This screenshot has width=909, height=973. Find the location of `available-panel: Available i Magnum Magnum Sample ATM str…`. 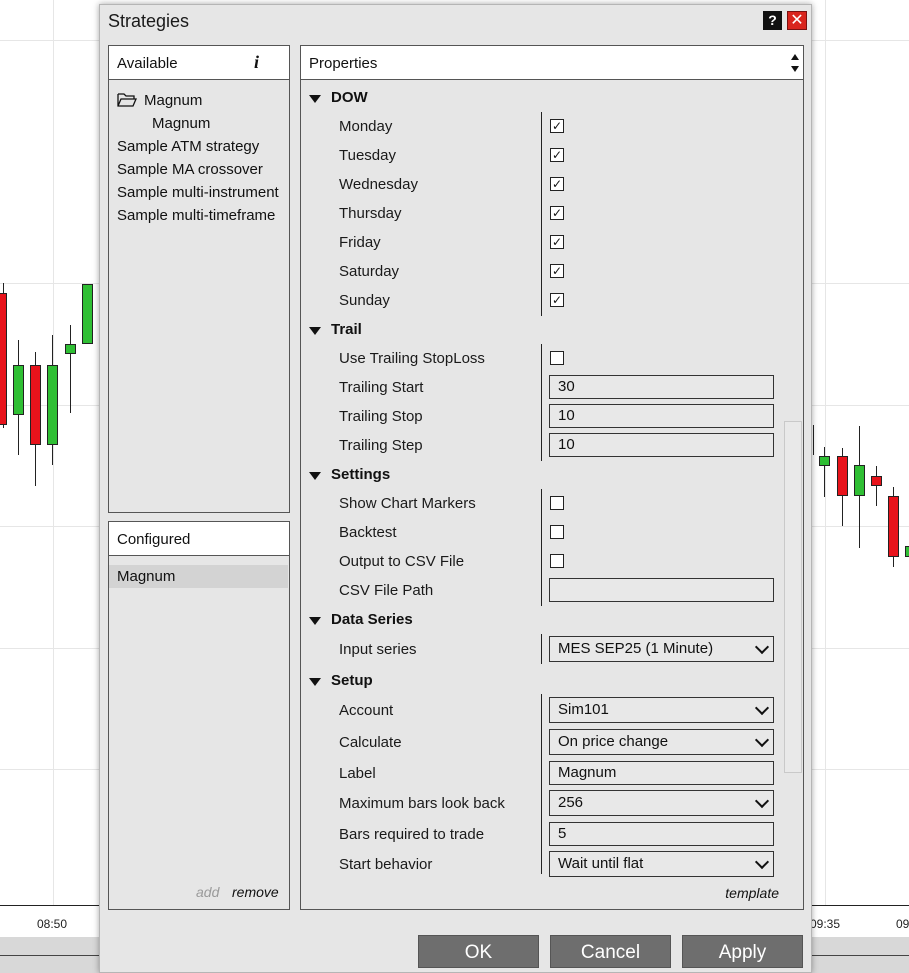

available-panel: Available i Magnum Magnum Sample ATM str… is located at coordinates (199, 279).